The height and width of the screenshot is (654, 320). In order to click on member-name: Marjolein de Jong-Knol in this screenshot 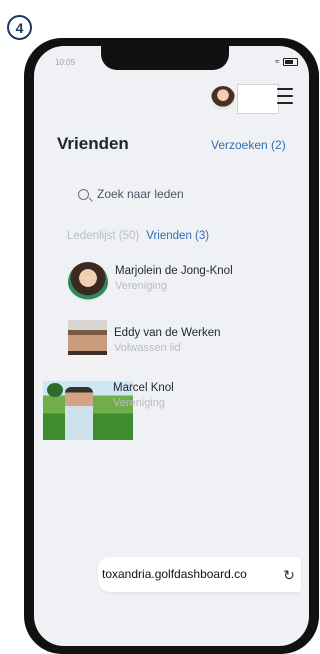, I will do `click(174, 271)`.